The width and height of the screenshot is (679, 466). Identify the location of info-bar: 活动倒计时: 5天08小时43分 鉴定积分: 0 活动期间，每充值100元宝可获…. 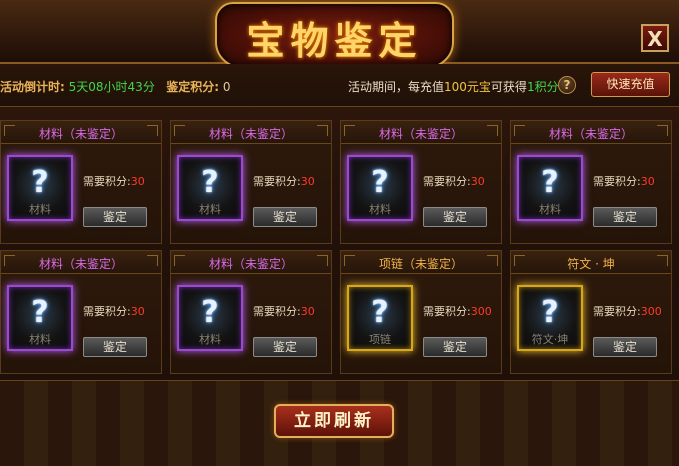
(339, 85).